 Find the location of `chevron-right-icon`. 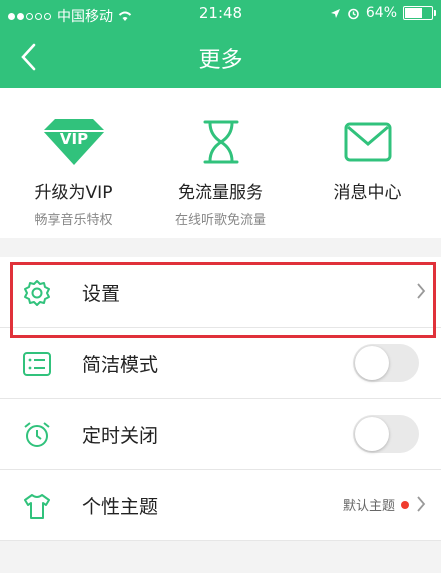

chevron-right-icon is located at coordinates (421, 504).